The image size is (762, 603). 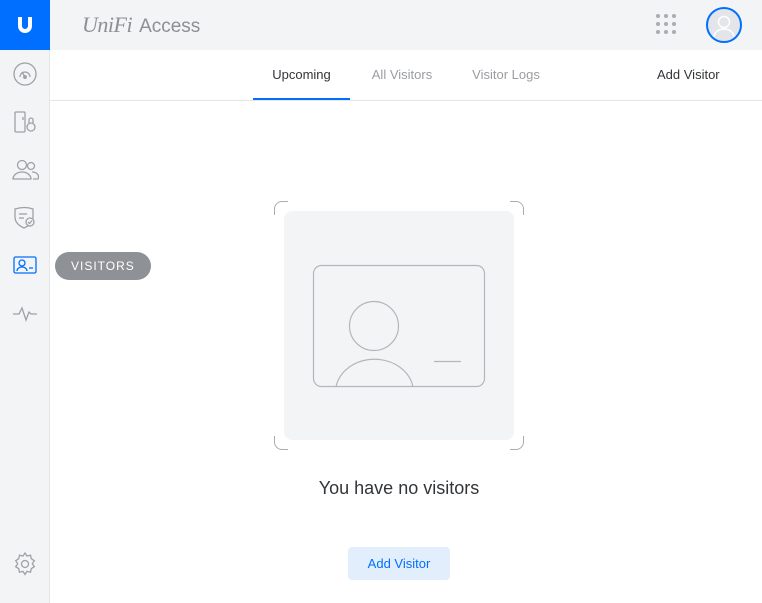 What do you see at coordinates (107, 24) in the screenshot?
I see `brand-unifi-text: UniFi` at bounding box center [107, 24].